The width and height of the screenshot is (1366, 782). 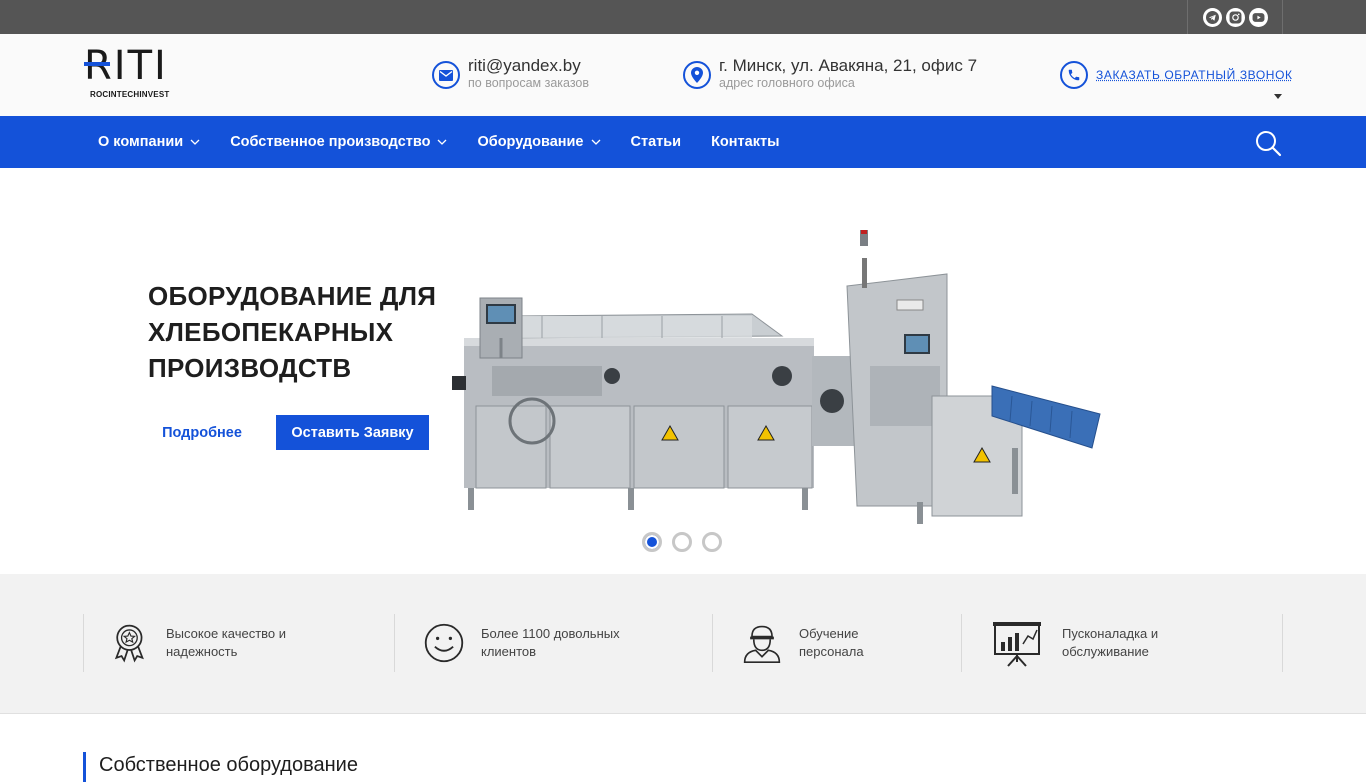 What do you see at coordinates (1074, 75) in the screenshot?
I see `phone-icon` at bounding box center [1074, 75].